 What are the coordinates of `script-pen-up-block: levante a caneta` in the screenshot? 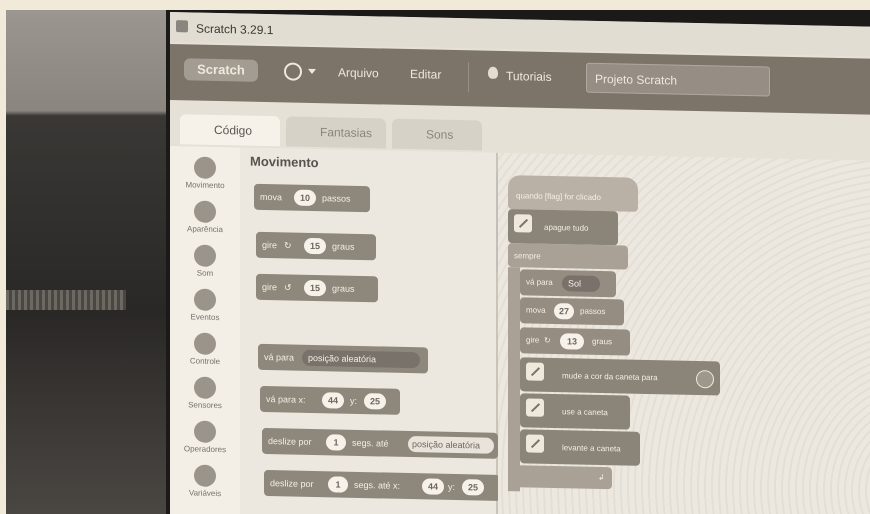 It's located at (580, 447).